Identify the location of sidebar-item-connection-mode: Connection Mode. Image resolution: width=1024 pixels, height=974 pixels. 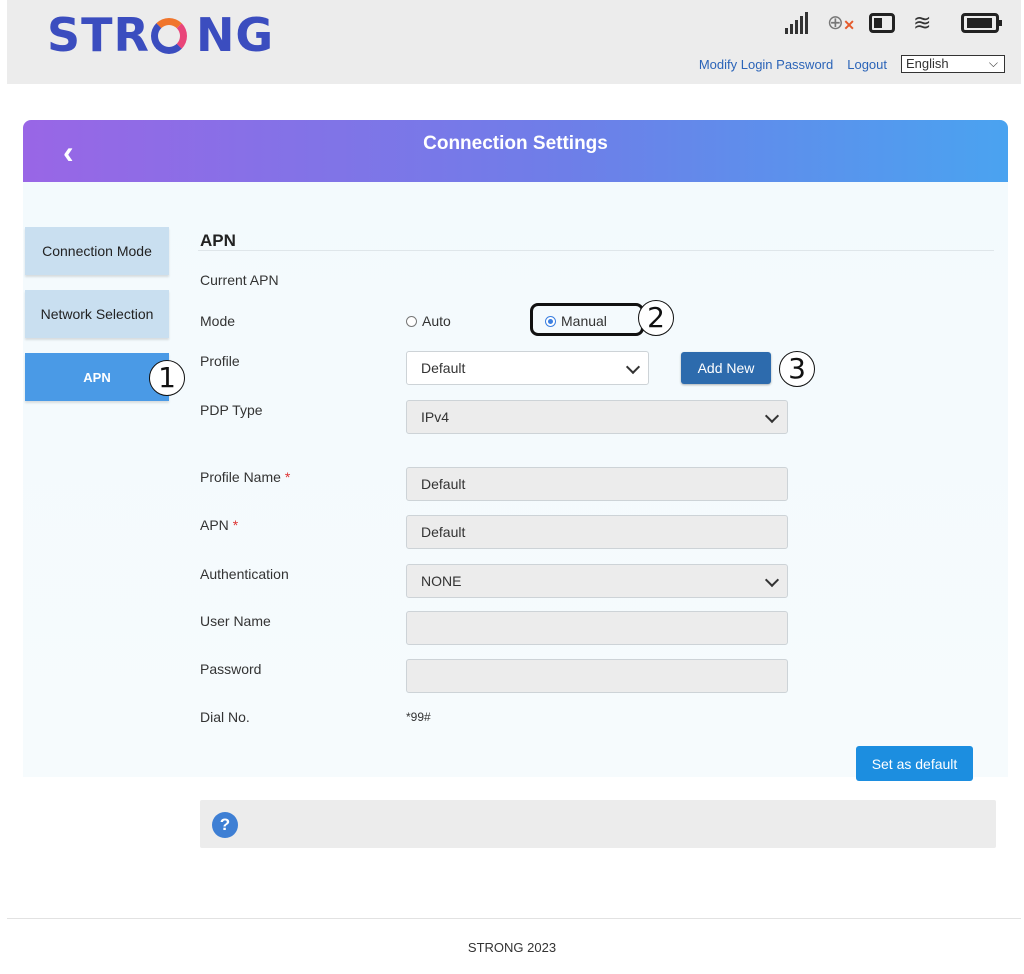
(97, 251).